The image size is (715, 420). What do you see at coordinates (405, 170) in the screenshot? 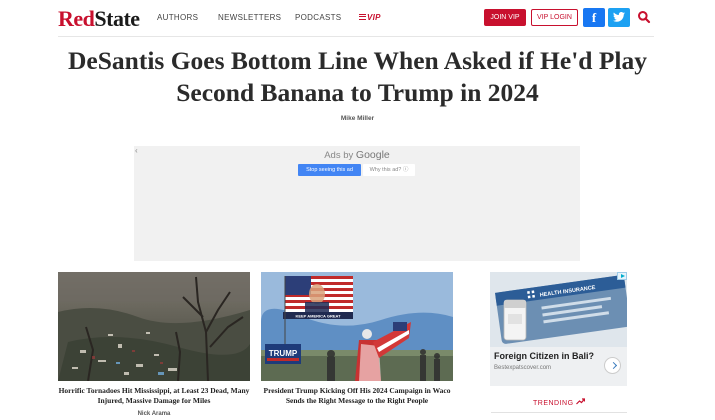
I see `info-icon: ⓘ` at bounding box center [405, 170].